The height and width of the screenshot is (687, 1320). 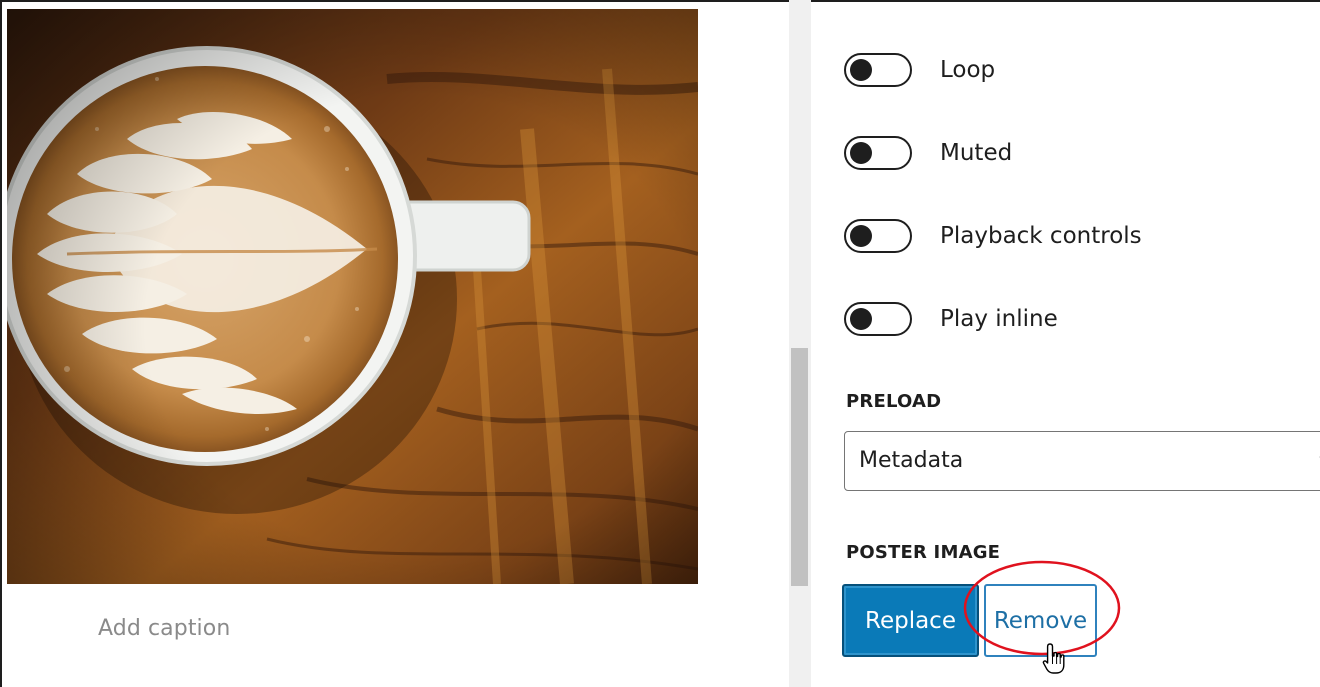 I want to click on preload-heading: PRELOAD, so click(x=894, y=401).